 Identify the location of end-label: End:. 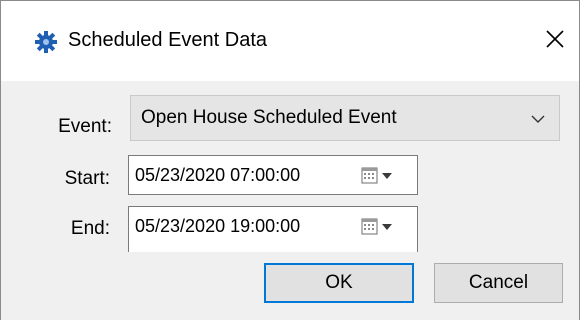
(90, 228).